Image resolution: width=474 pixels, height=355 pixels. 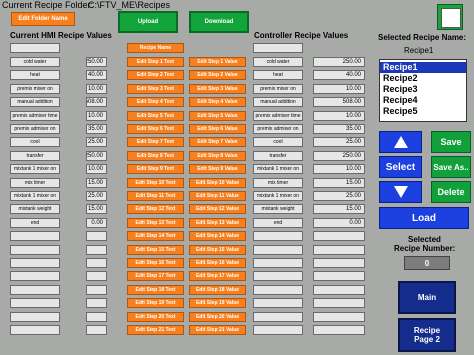 What do you see at coordinates (217, 169) in the screenshot?
I see `edit-step-value-button: Edit Step 9 Value` at bounding box center [217, 169].